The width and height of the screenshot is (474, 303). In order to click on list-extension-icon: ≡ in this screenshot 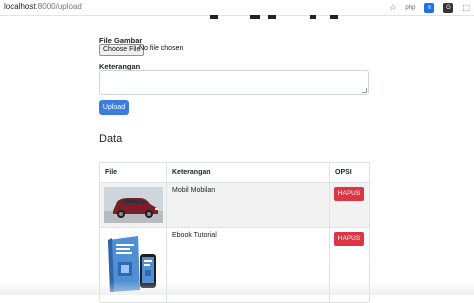, I will do `click(429, 8)`.